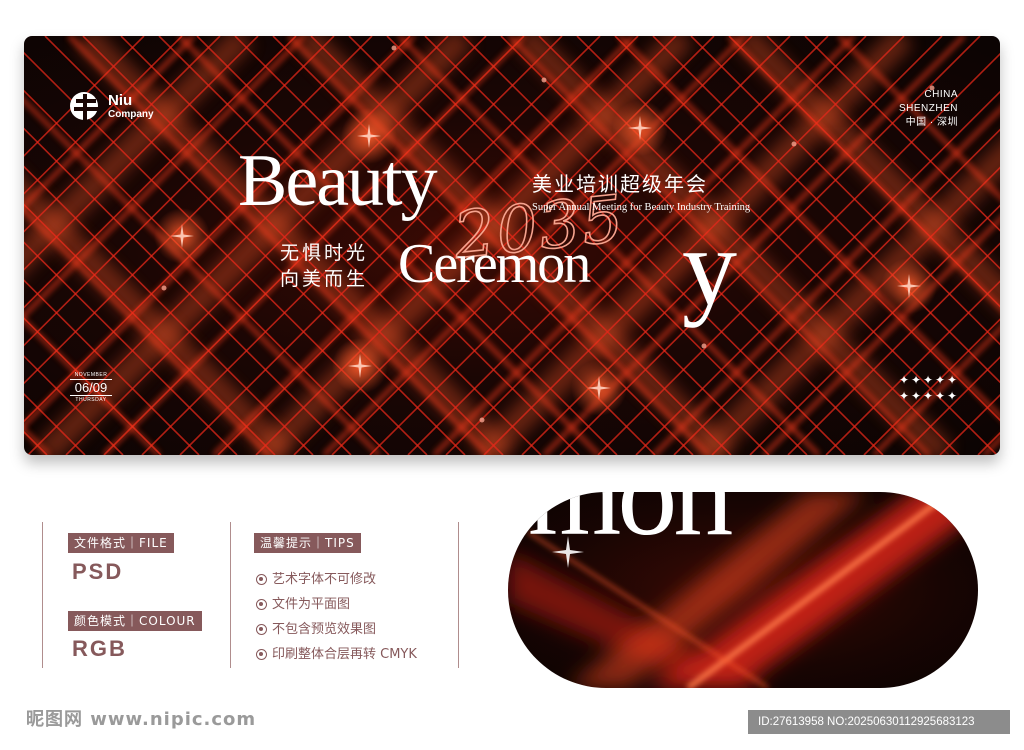 The image size is (1024, 750). Describe the element at coordinates (336, 654) in the screenshot. I see `tip-item: 印刷整体合层再转 CMYK` at that location.